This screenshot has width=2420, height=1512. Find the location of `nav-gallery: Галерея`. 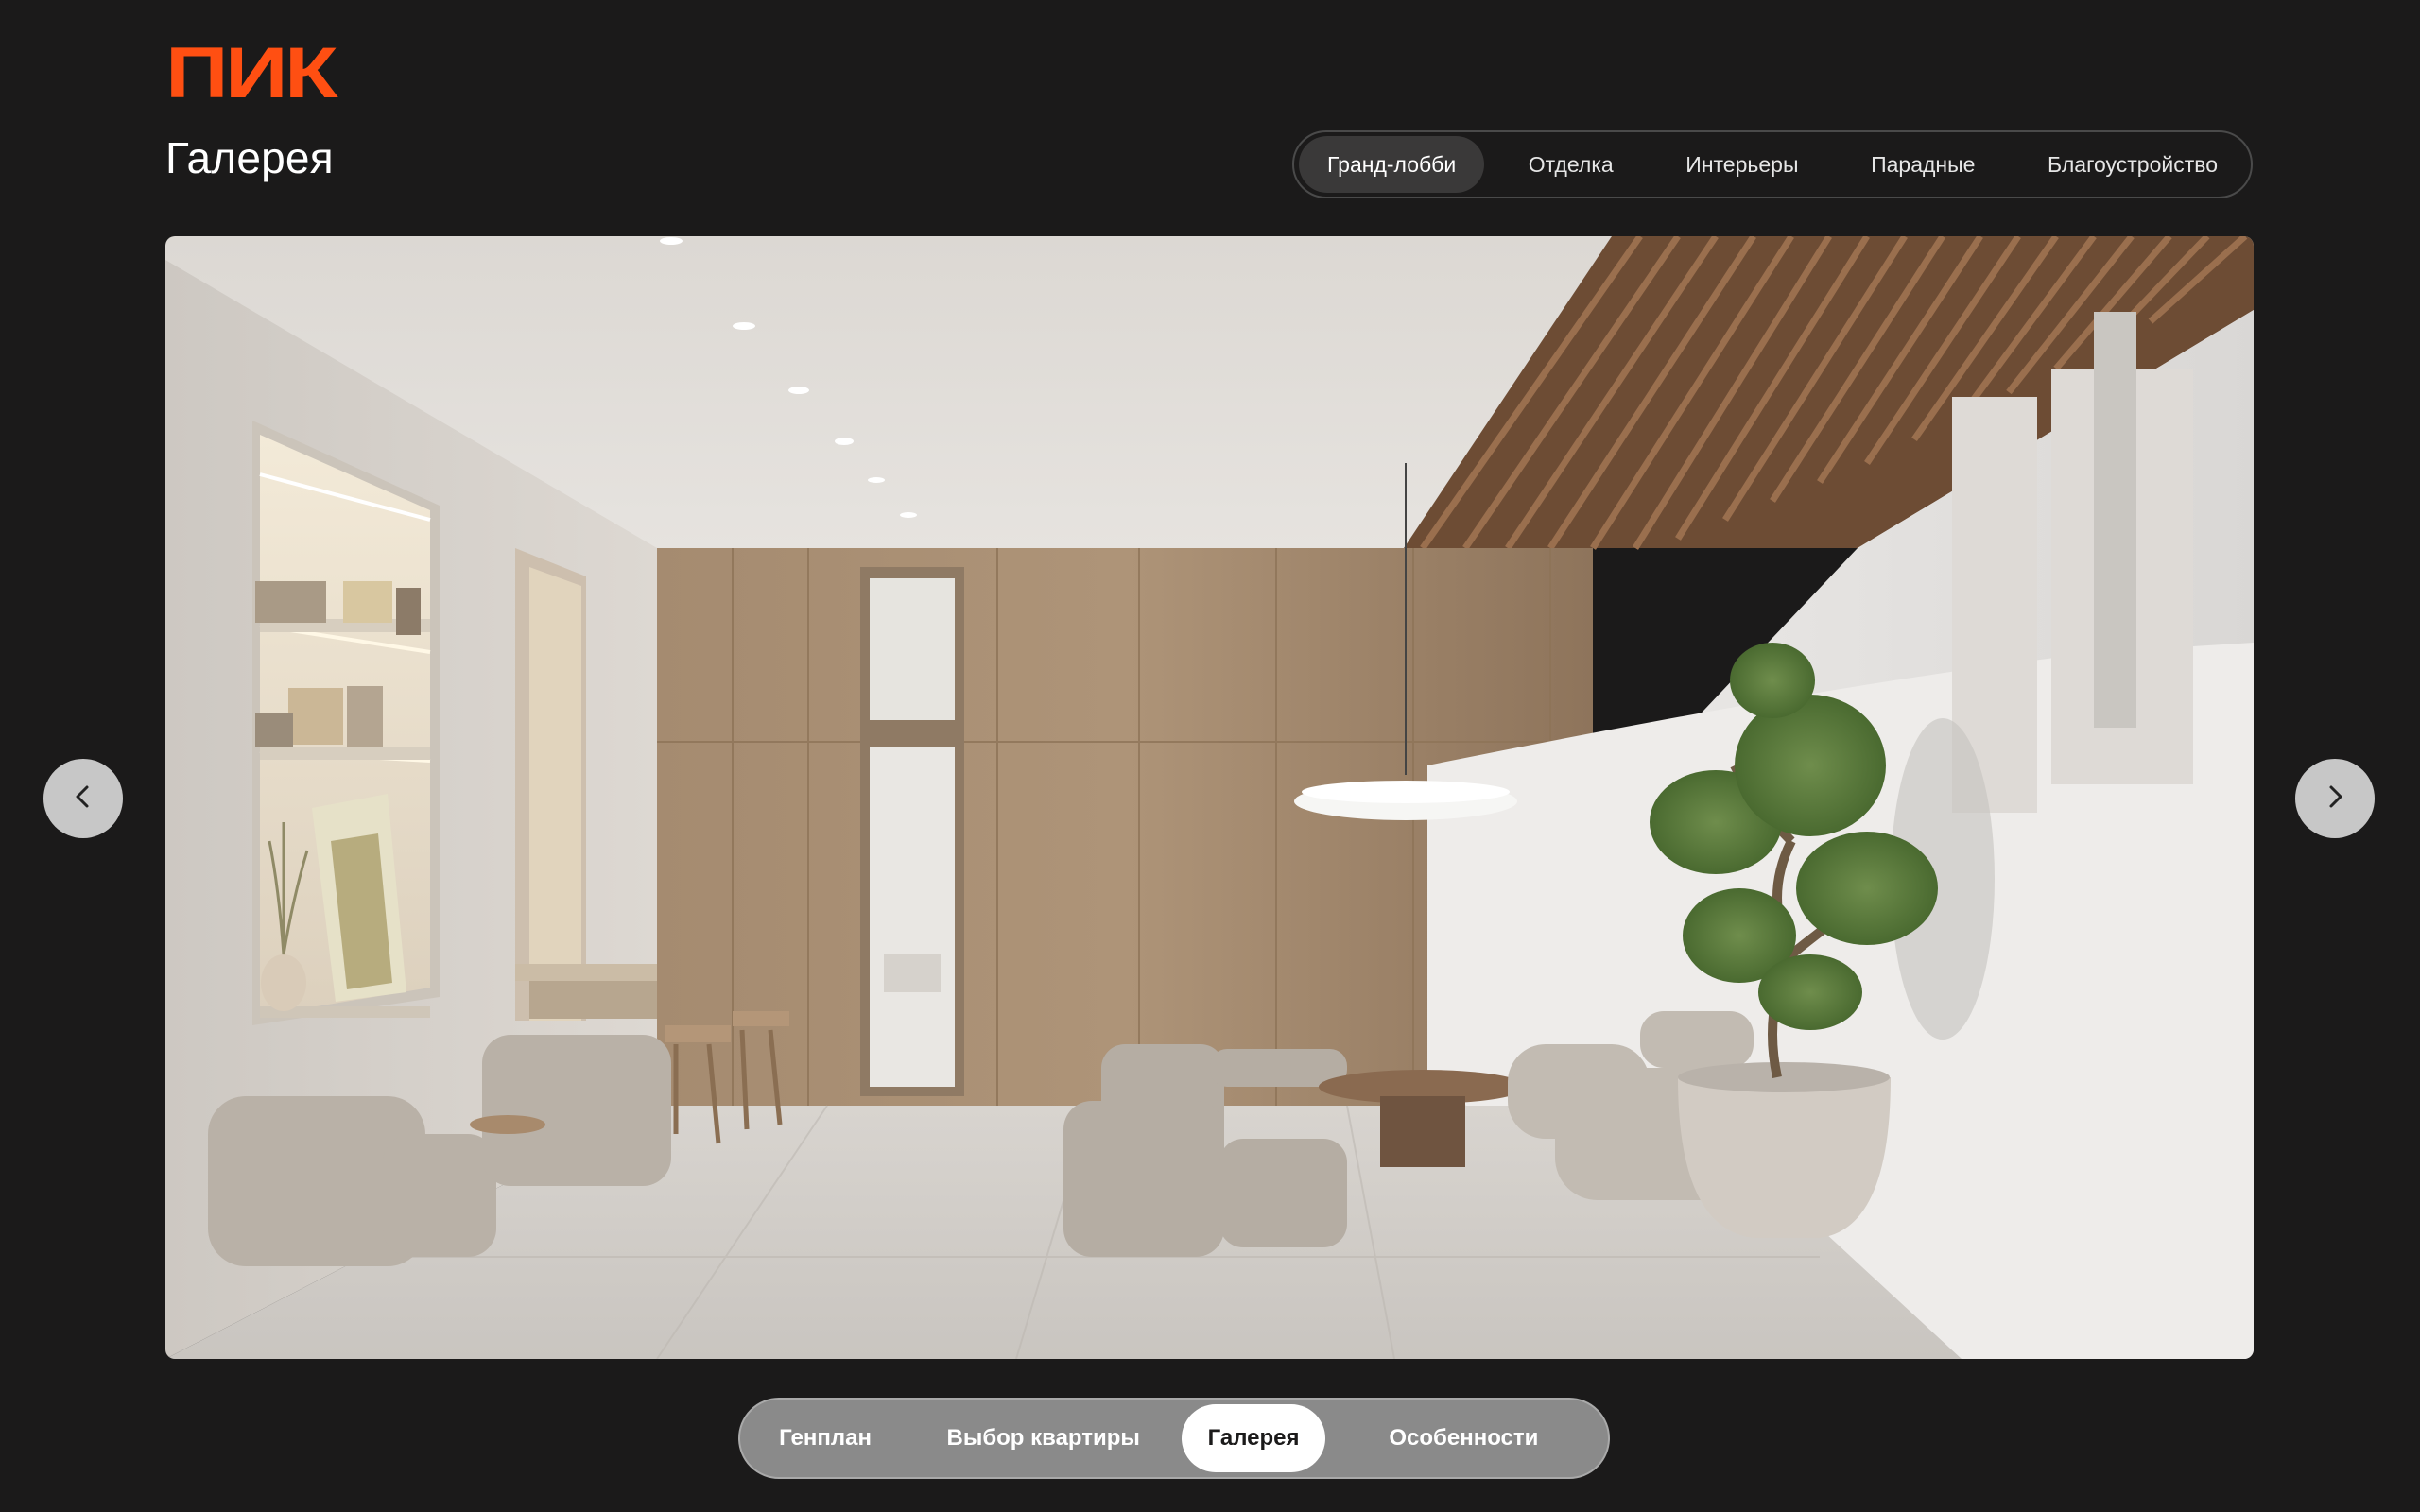

nav-gallery: Галерея is located at coordinates (1253, 1438).